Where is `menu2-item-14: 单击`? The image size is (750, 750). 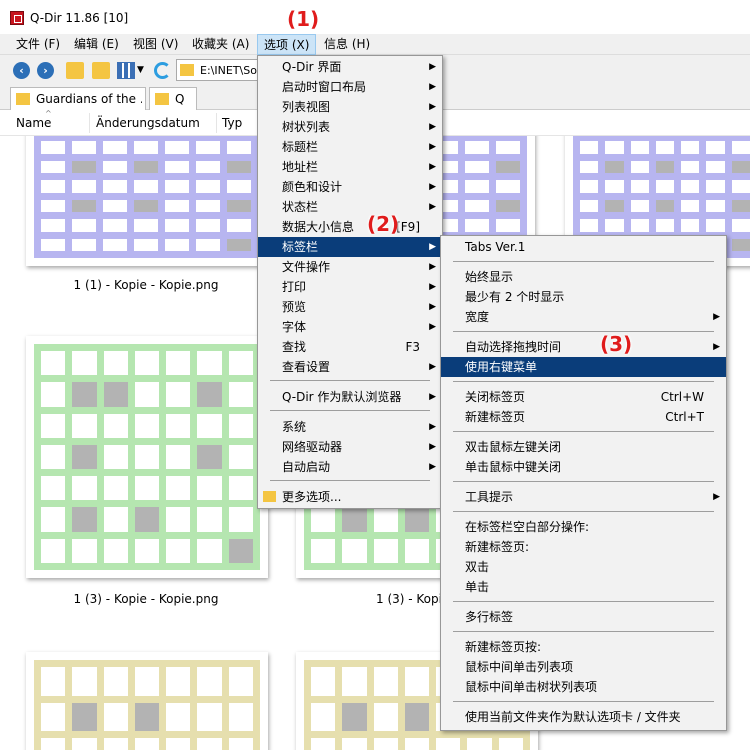
menu2-item-14: 单击 is located at coordinates (583, 587).